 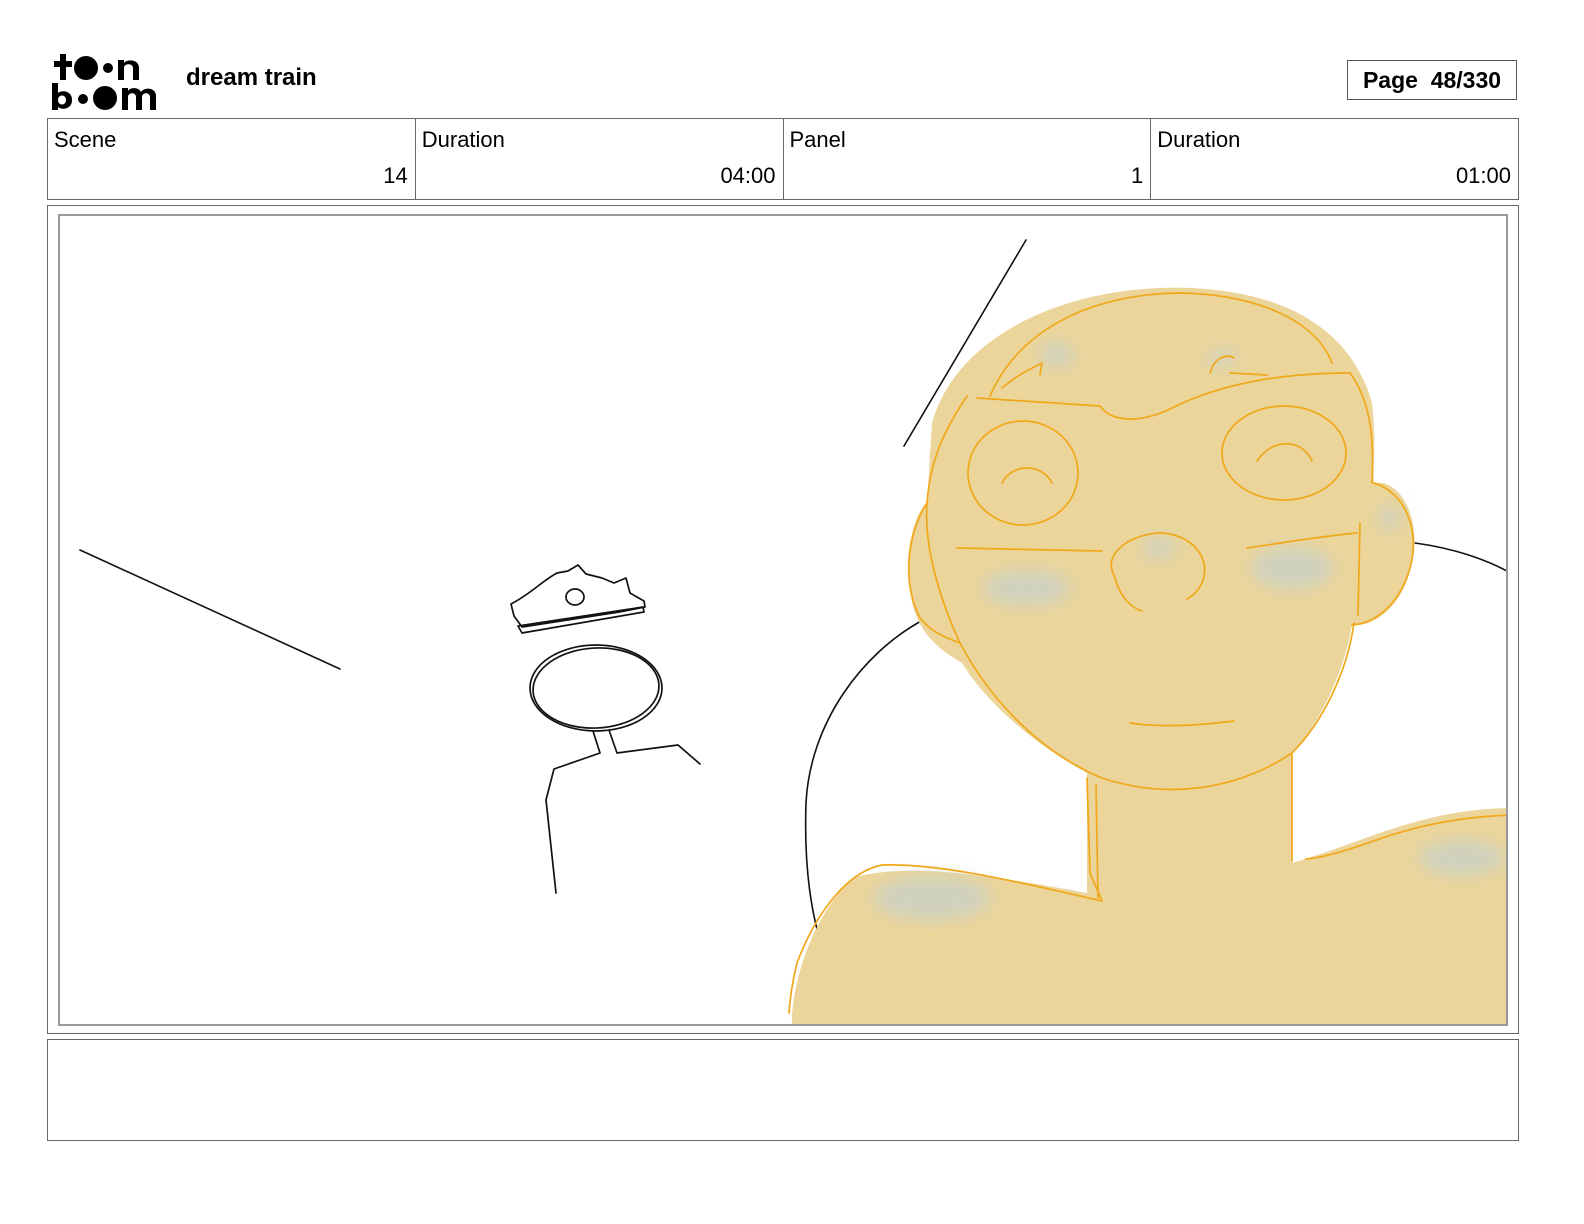 What do you see at coordinates (968, 159) in the screenshot?
I see `panel-cell: Panel 1` at bounding box center [968, 159].